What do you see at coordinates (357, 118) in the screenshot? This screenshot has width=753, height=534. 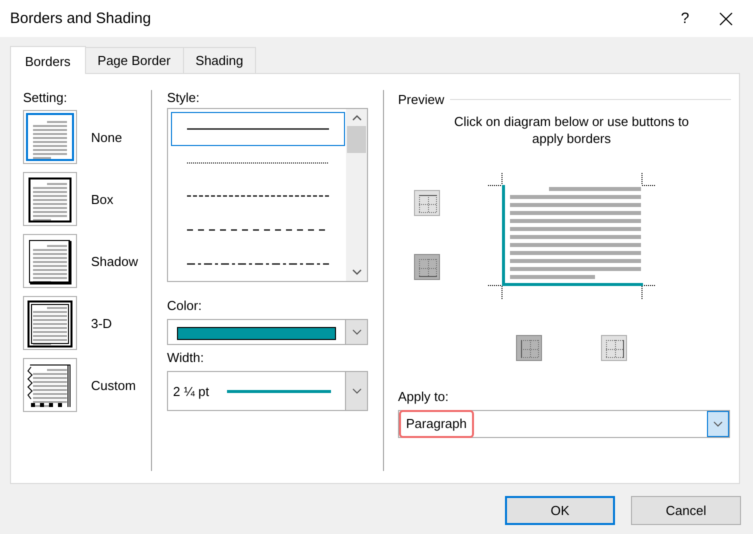 I see `scroll-up-icon` at bounding box center [357, 118].